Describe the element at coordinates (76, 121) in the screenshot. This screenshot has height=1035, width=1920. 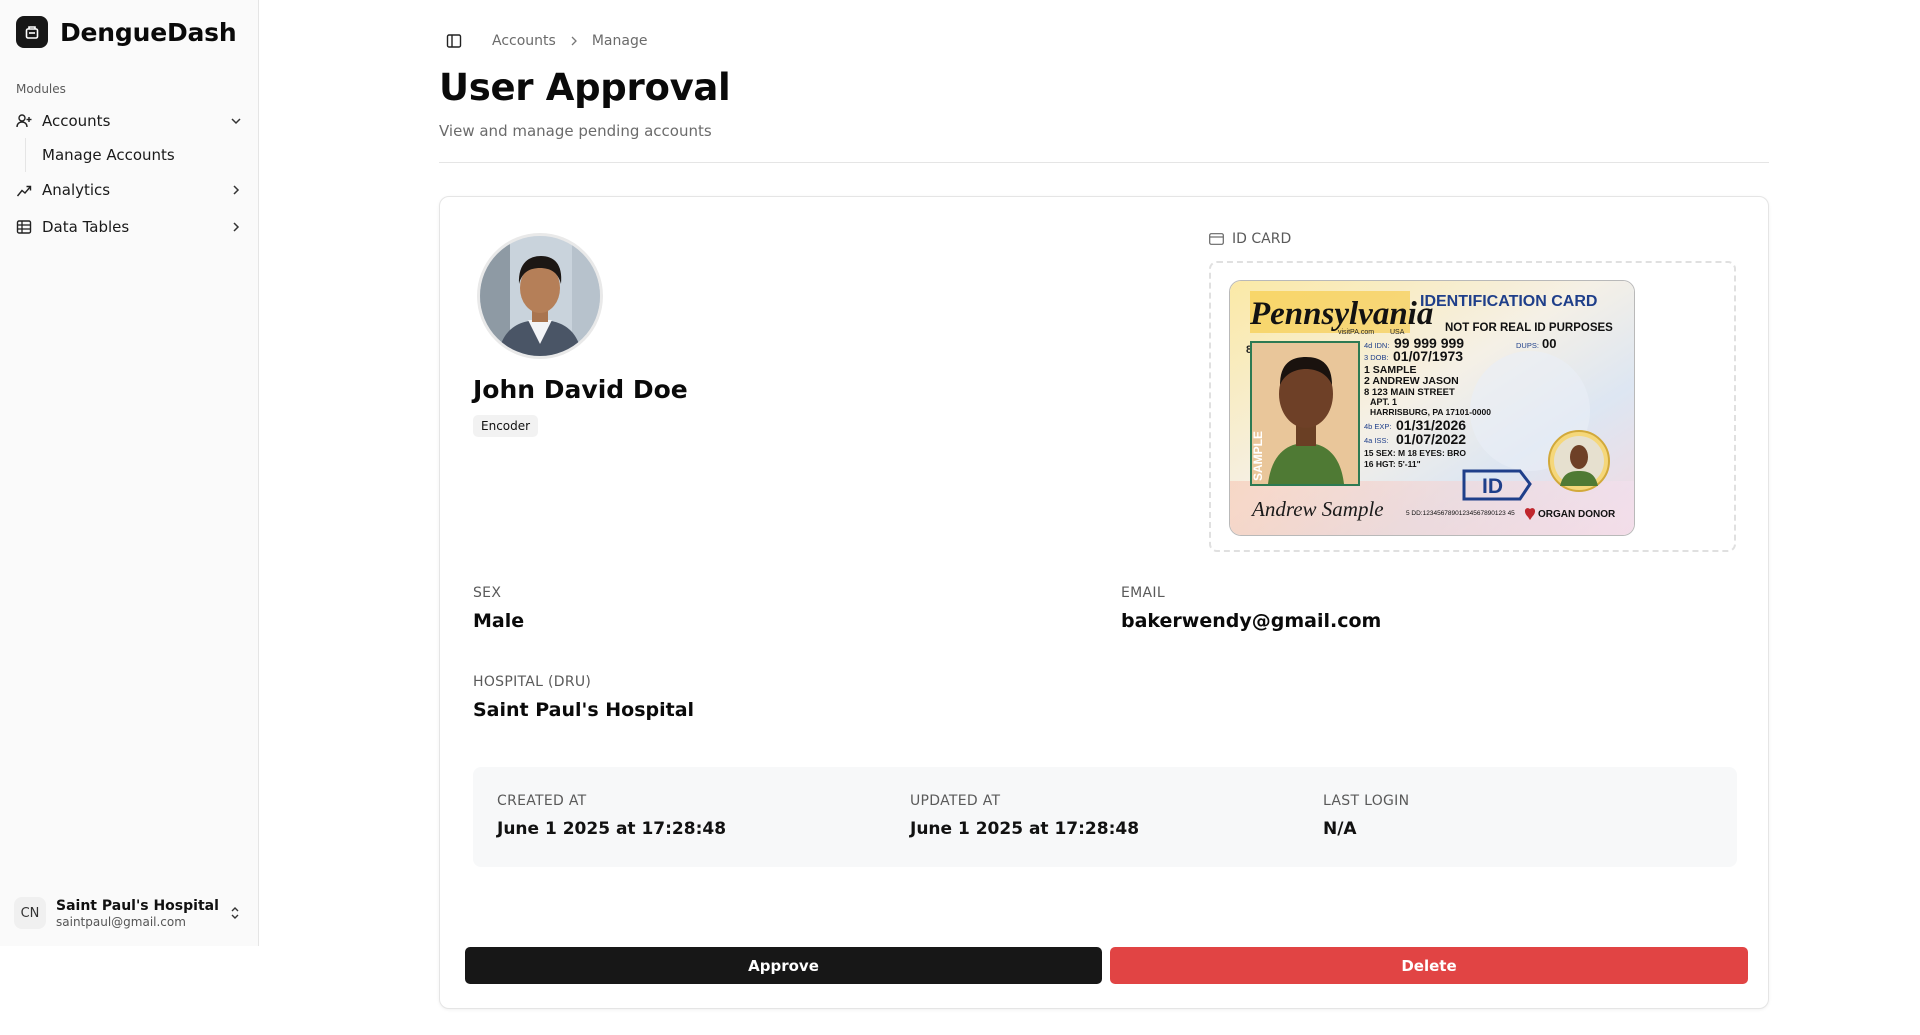
I see `sidebar-item-label: Accounts` at that location.